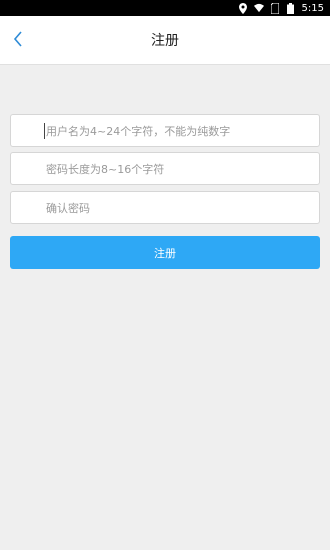 This screenshot has width=330, height=550. What do you see at coordinates (44, 131) in the screenshot?
I see `text-caret` at bounding box center [44, 131].